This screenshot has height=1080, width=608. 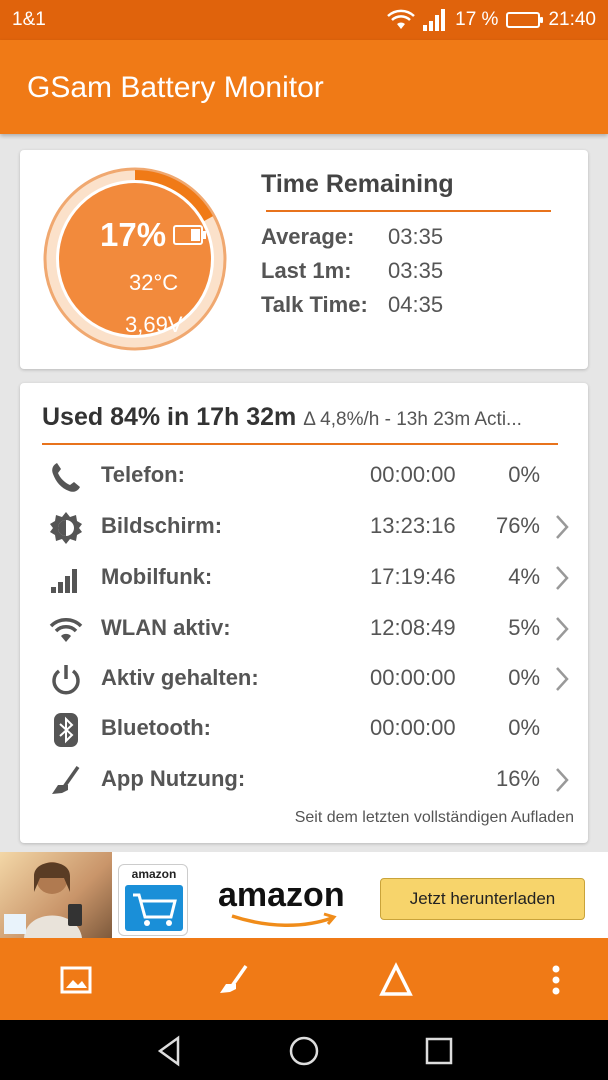 What do you see at coordinates (434, 20) in the screenshot?
I see `signal-status-icon` at bounding box center [434, 20].